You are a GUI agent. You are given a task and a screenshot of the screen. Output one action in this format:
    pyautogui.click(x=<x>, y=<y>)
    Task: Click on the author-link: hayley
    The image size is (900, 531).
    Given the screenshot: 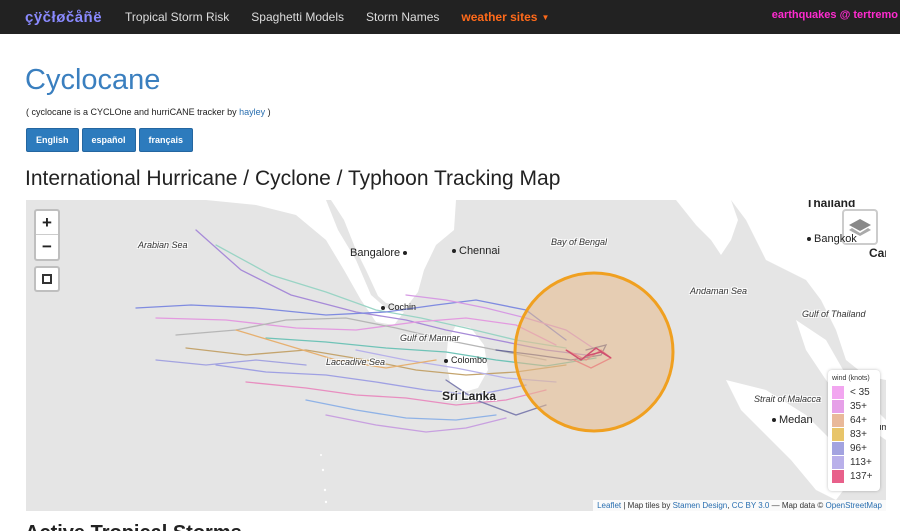 What is the action you would take?
    pyautogui.click(x=252, y=112)
    